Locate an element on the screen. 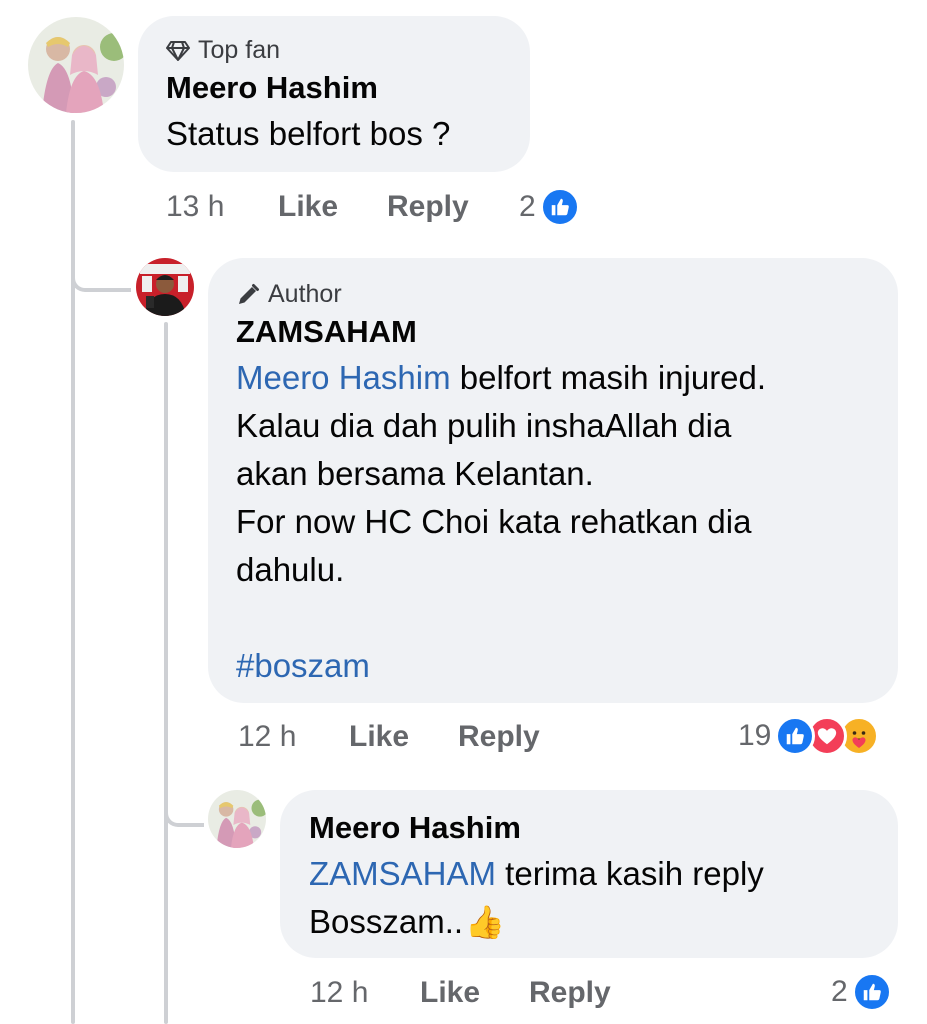  top-fan-label: Top fan is located at coordinates (239, 50).